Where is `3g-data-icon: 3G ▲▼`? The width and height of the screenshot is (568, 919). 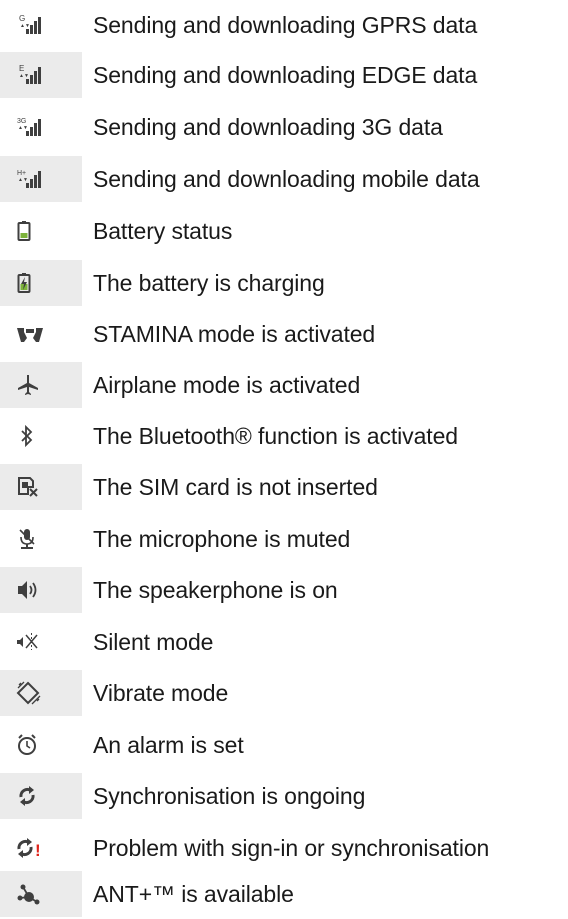 3g-data-icon: 3G ▲▼ is located at coordinates (29, 127).